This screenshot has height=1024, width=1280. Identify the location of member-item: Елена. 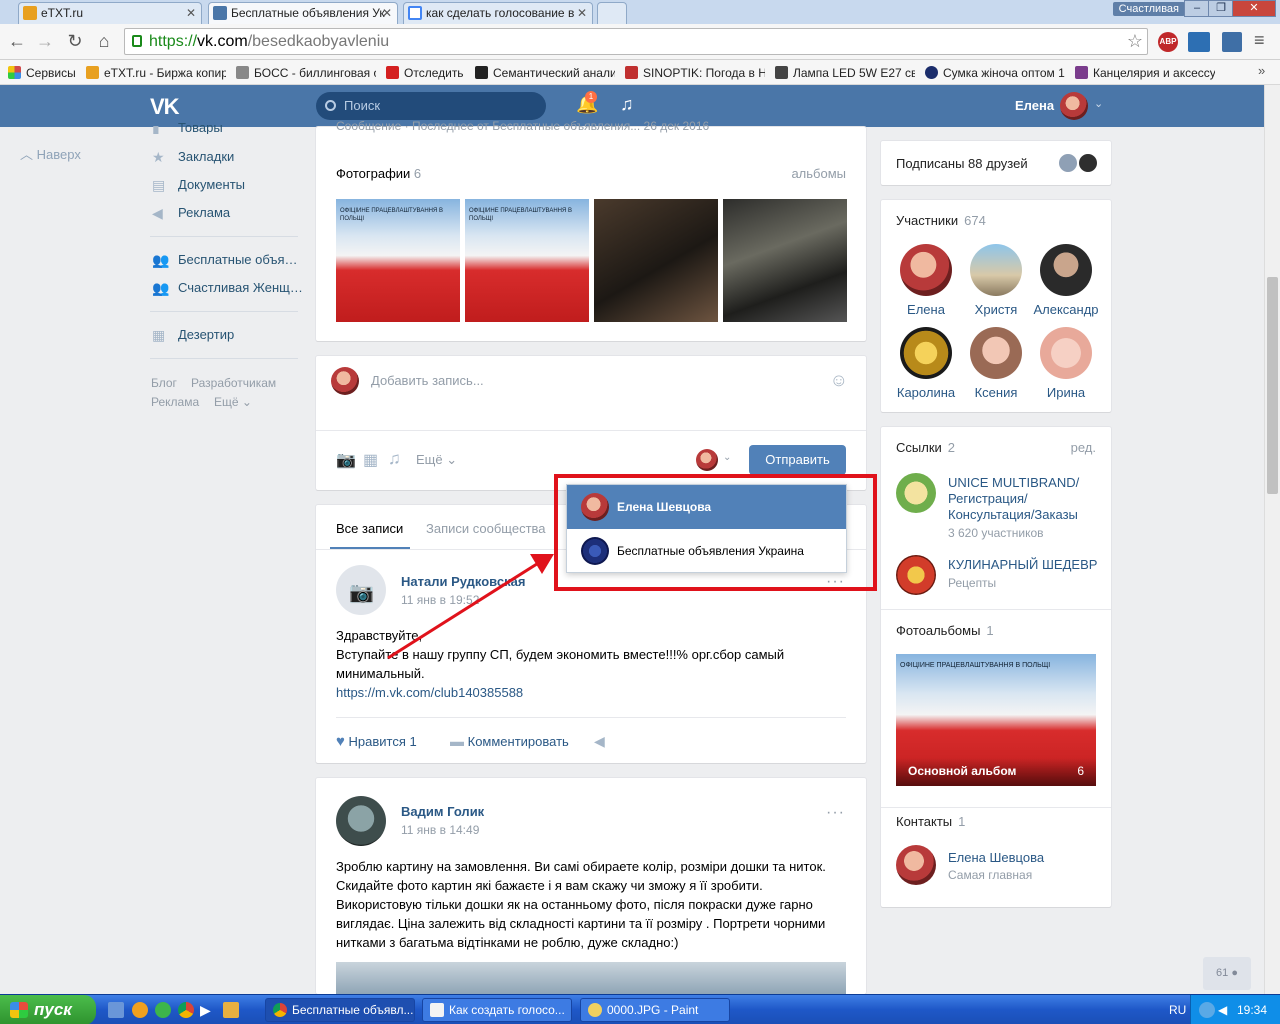
(926, 280).